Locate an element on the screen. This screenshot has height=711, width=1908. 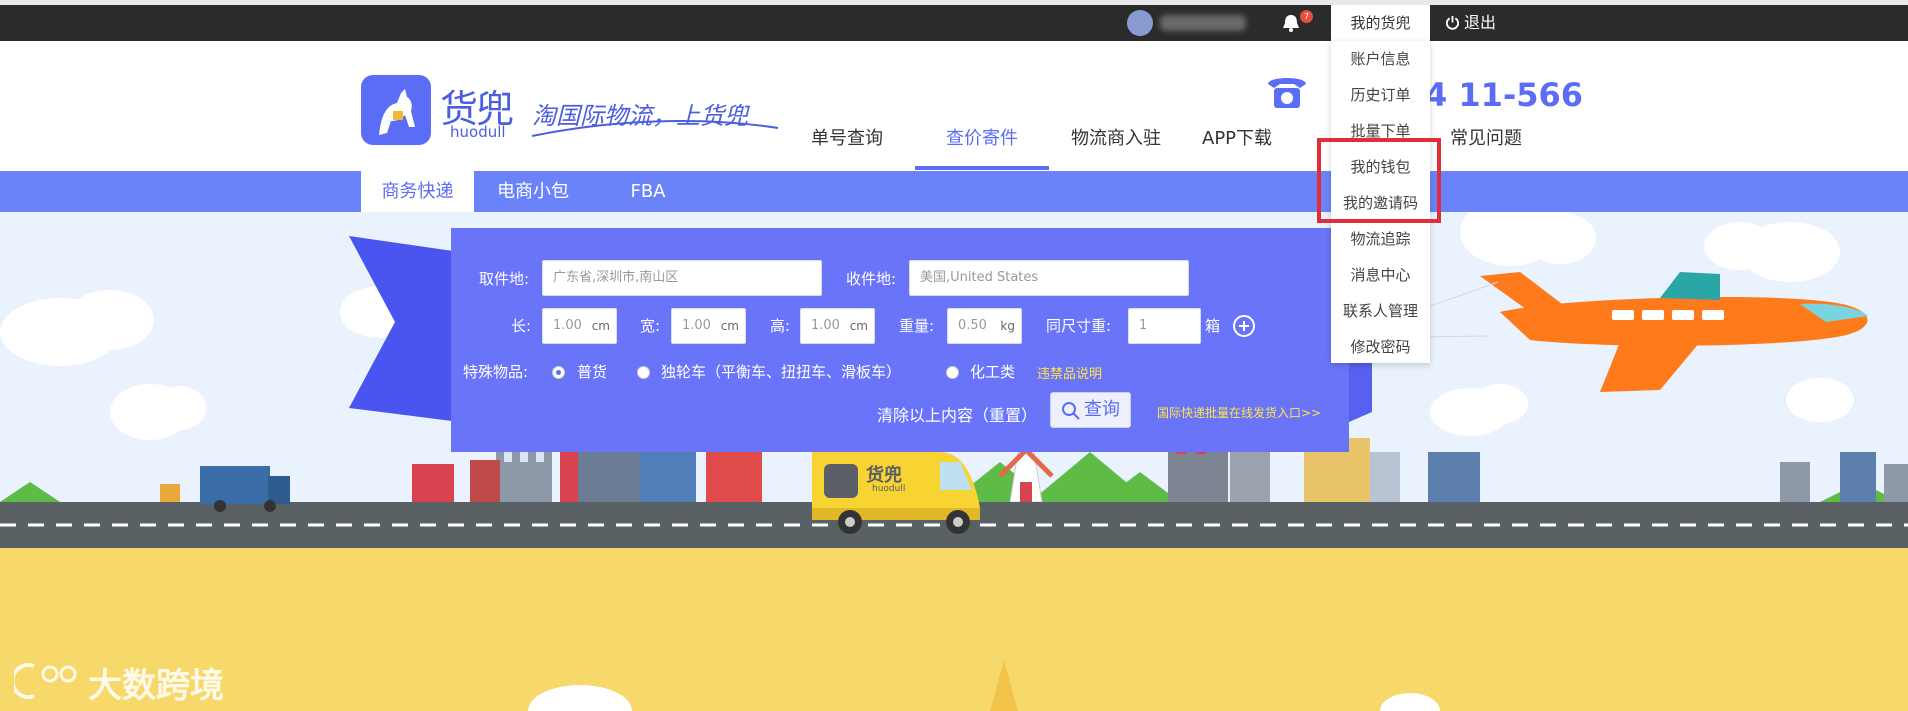
tab-business-express: 商务快递 is located at coordinates (417, 191).